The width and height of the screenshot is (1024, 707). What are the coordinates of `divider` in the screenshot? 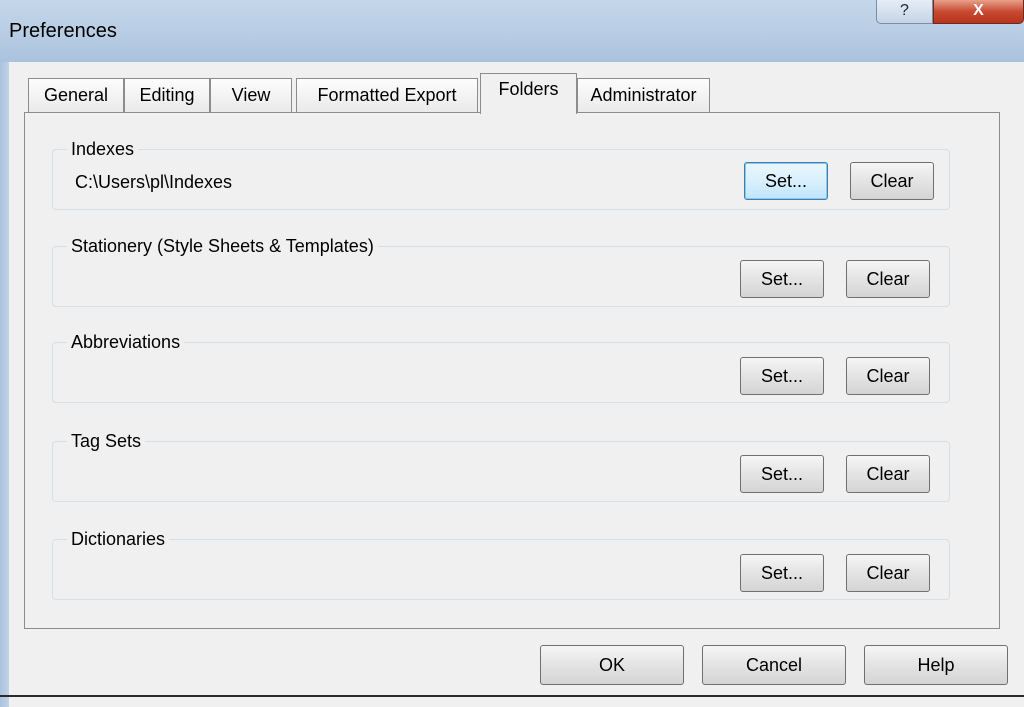 It's located at (512, 696).